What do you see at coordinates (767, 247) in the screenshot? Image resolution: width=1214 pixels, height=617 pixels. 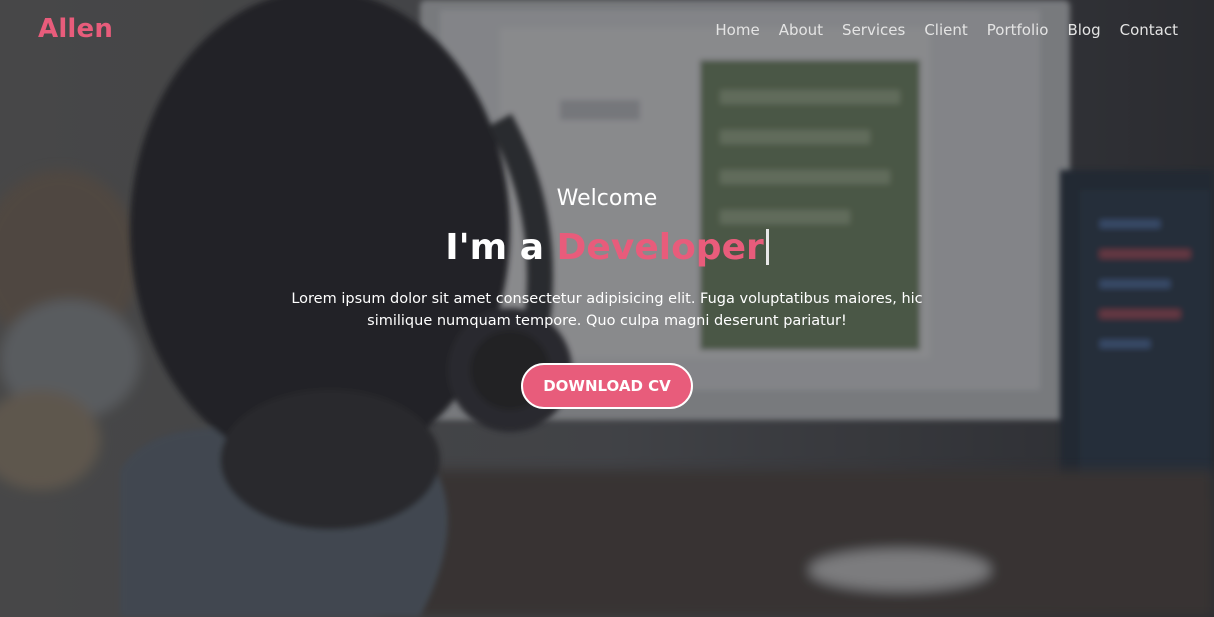 I see `typing-cursor` at bounding box center [767, 247].